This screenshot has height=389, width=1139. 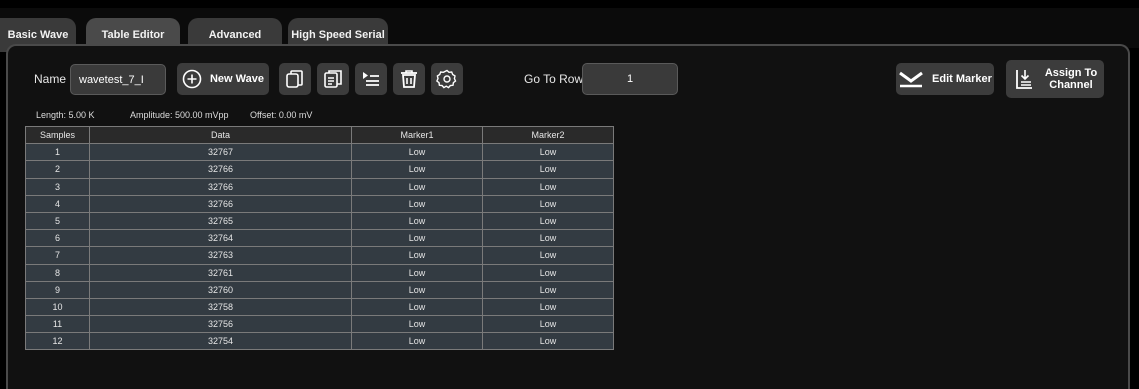 I want to click on table-row: 5 32765 Low Low, so click(x=319, y=221).